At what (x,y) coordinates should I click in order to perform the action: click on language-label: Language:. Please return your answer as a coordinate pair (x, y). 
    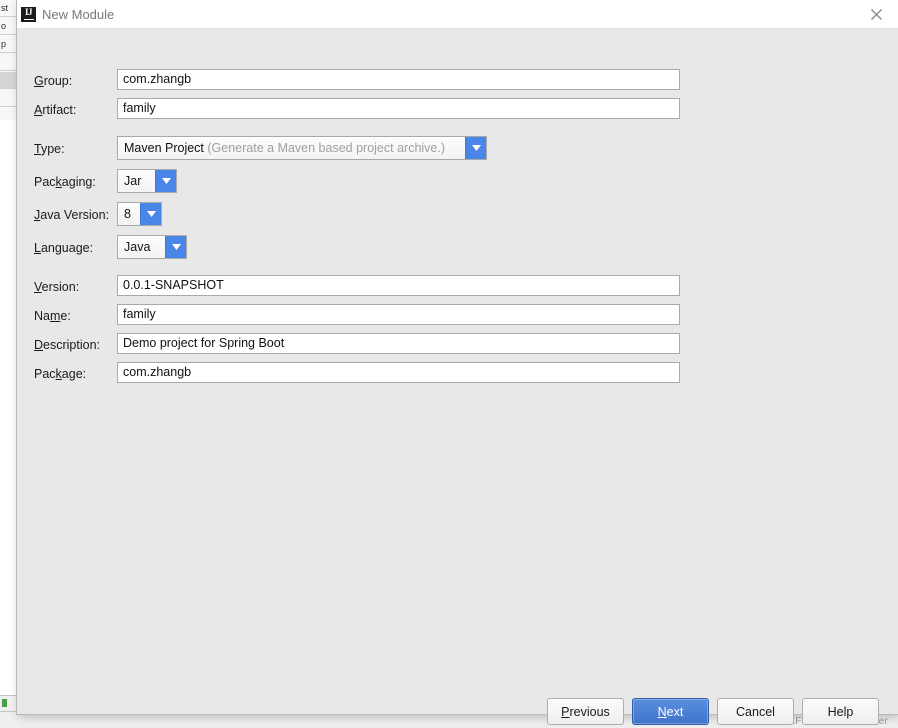
    Looking at the image, I should click on (64, 248).